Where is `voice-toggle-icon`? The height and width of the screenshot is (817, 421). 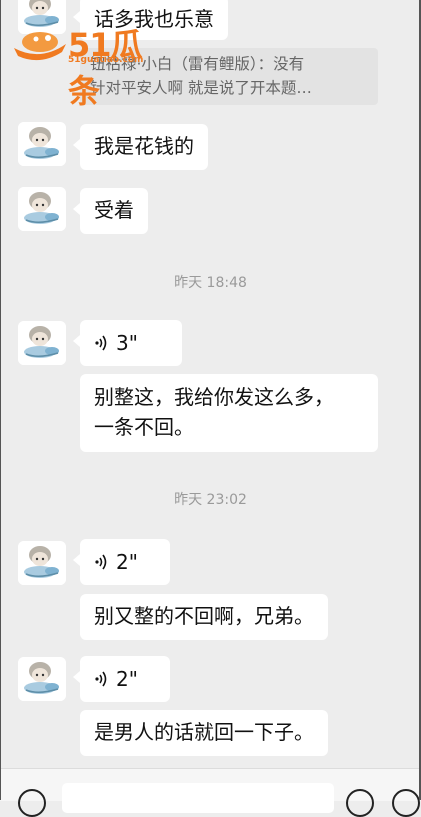
voice-toggle-icon is located at coordinates (32, 803).